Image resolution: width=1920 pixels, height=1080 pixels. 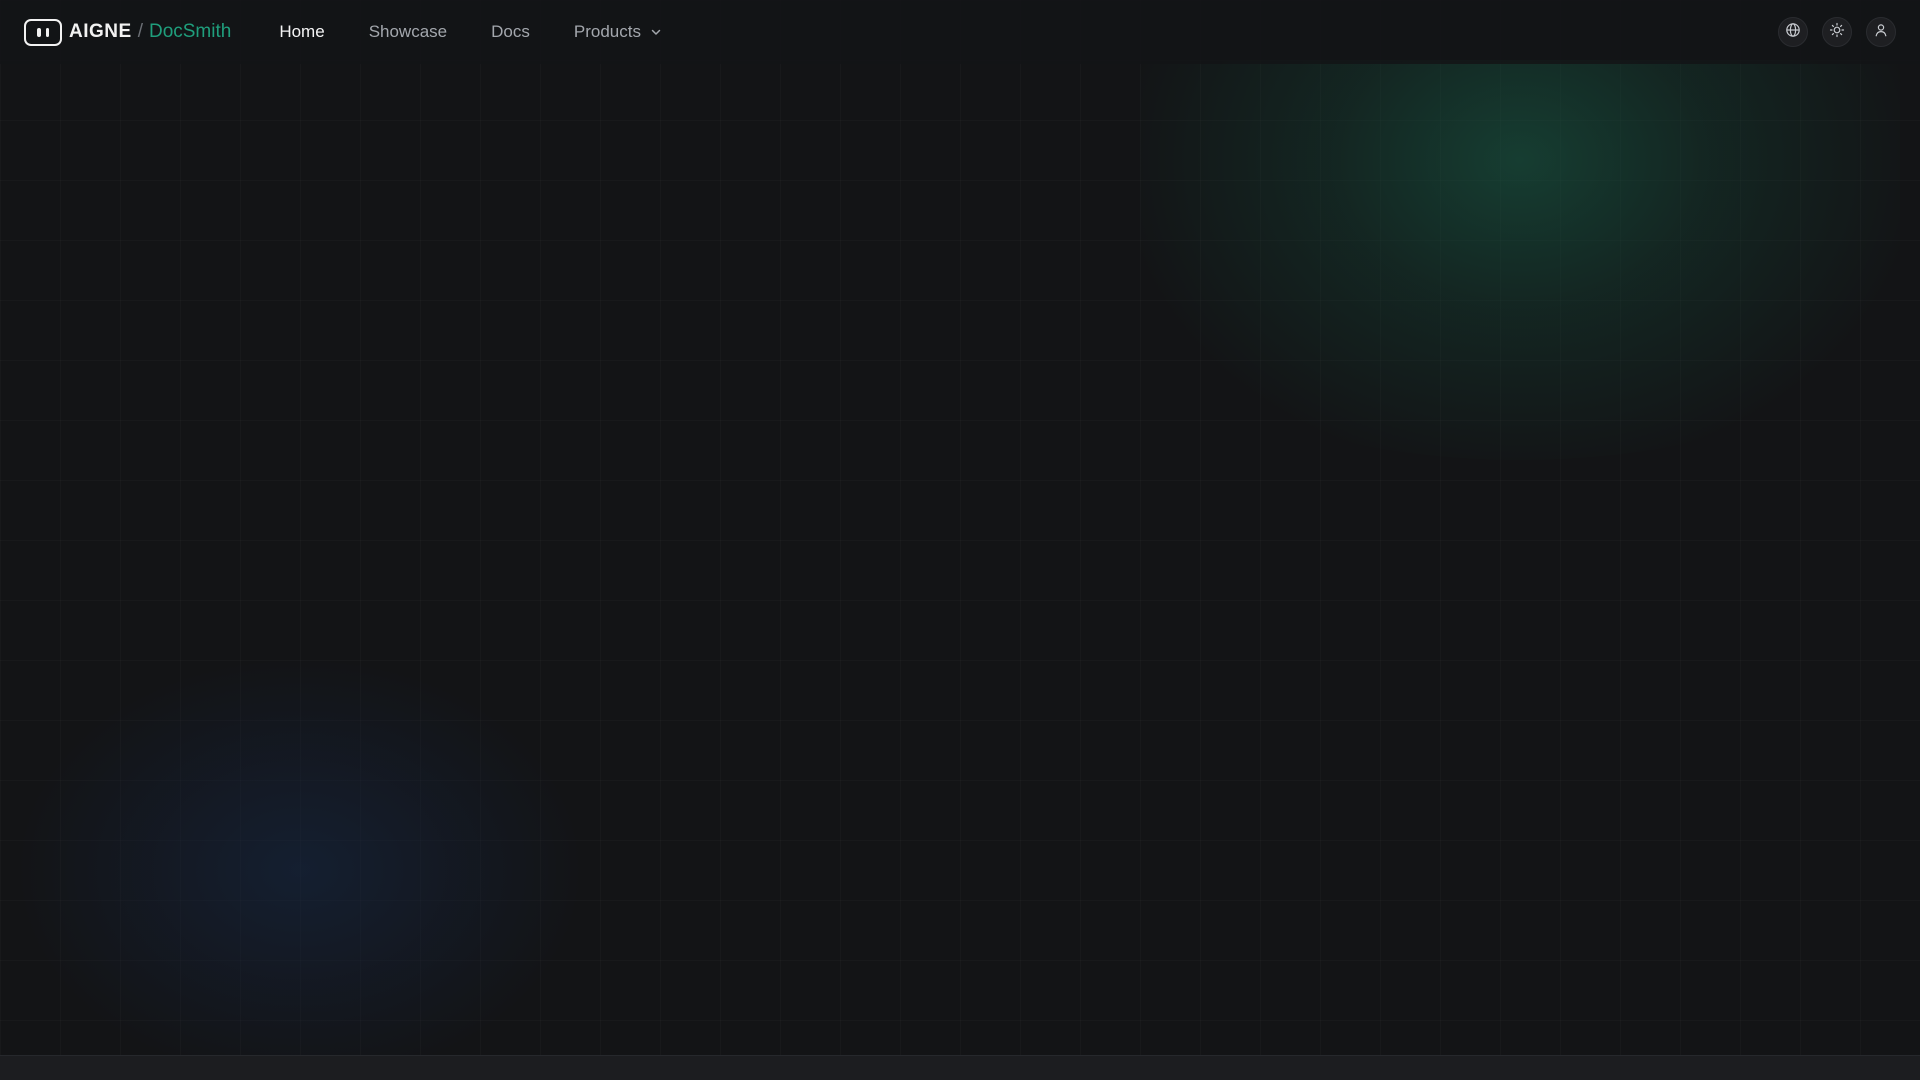 What do you see at coordinates (656, 32) in the screenshot?
I see `chevron-down-icon` at bounding box center [656, 32].